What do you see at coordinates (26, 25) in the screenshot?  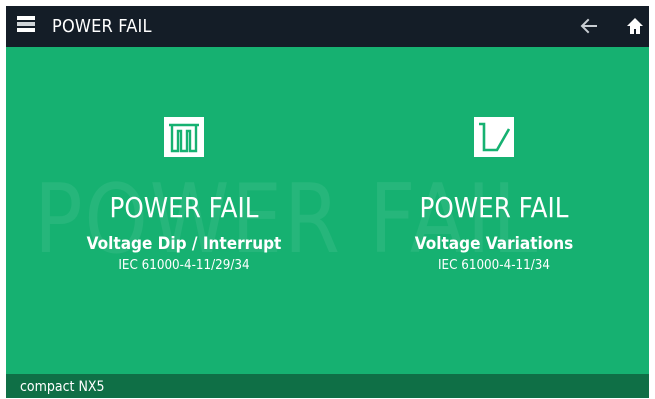 I see `menu-icon` at bounding box center [26, 25].